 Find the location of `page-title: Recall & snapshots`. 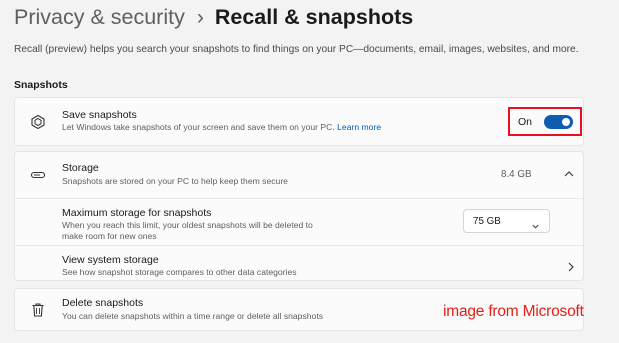

page-title: Recall & snapshots is located at coordinates (314, 17).